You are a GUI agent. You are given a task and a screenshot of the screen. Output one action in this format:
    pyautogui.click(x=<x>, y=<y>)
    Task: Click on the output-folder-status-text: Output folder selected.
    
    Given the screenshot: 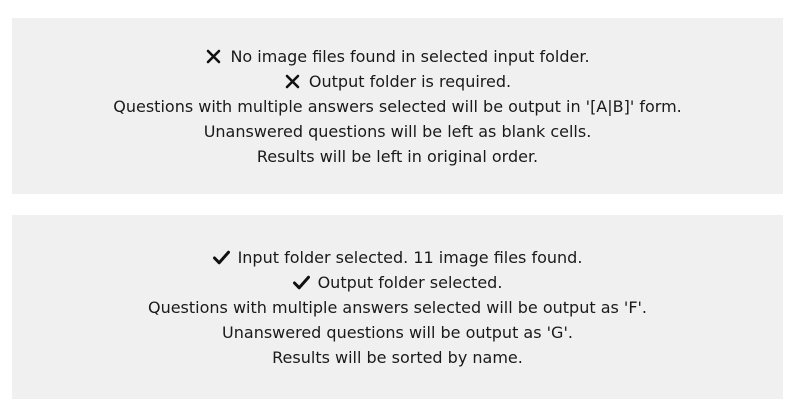 What is the action you would take?
    pyautogui.click(x=410, y=282)
    